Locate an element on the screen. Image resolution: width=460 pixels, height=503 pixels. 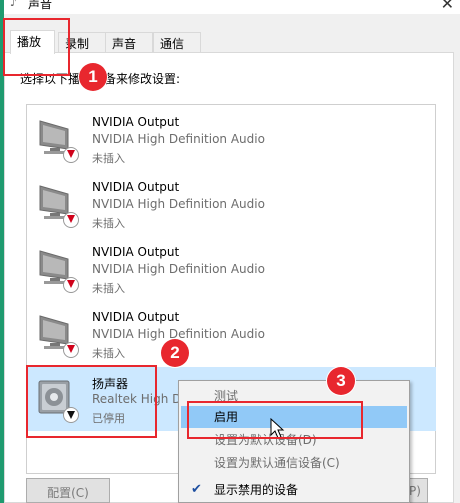
menu-item-set-default-comm: 设置为默认通信设备(C) is located at coordinates (294, 463).